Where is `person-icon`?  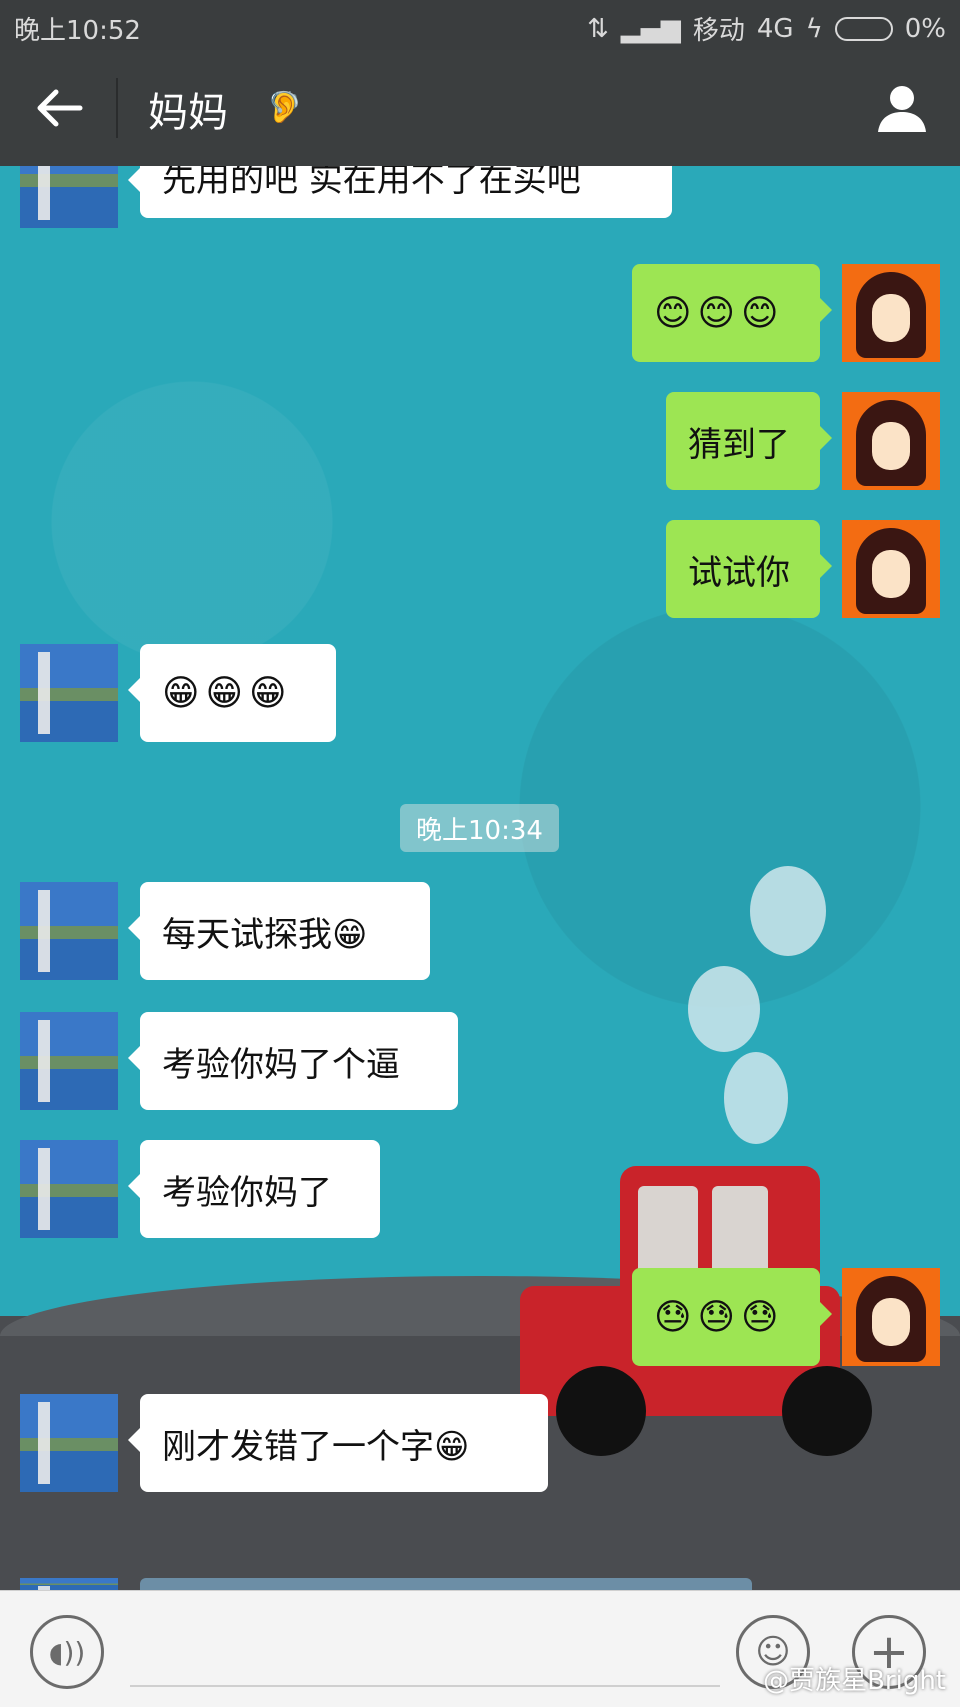
person-icon is located at coordinates (902, 108).